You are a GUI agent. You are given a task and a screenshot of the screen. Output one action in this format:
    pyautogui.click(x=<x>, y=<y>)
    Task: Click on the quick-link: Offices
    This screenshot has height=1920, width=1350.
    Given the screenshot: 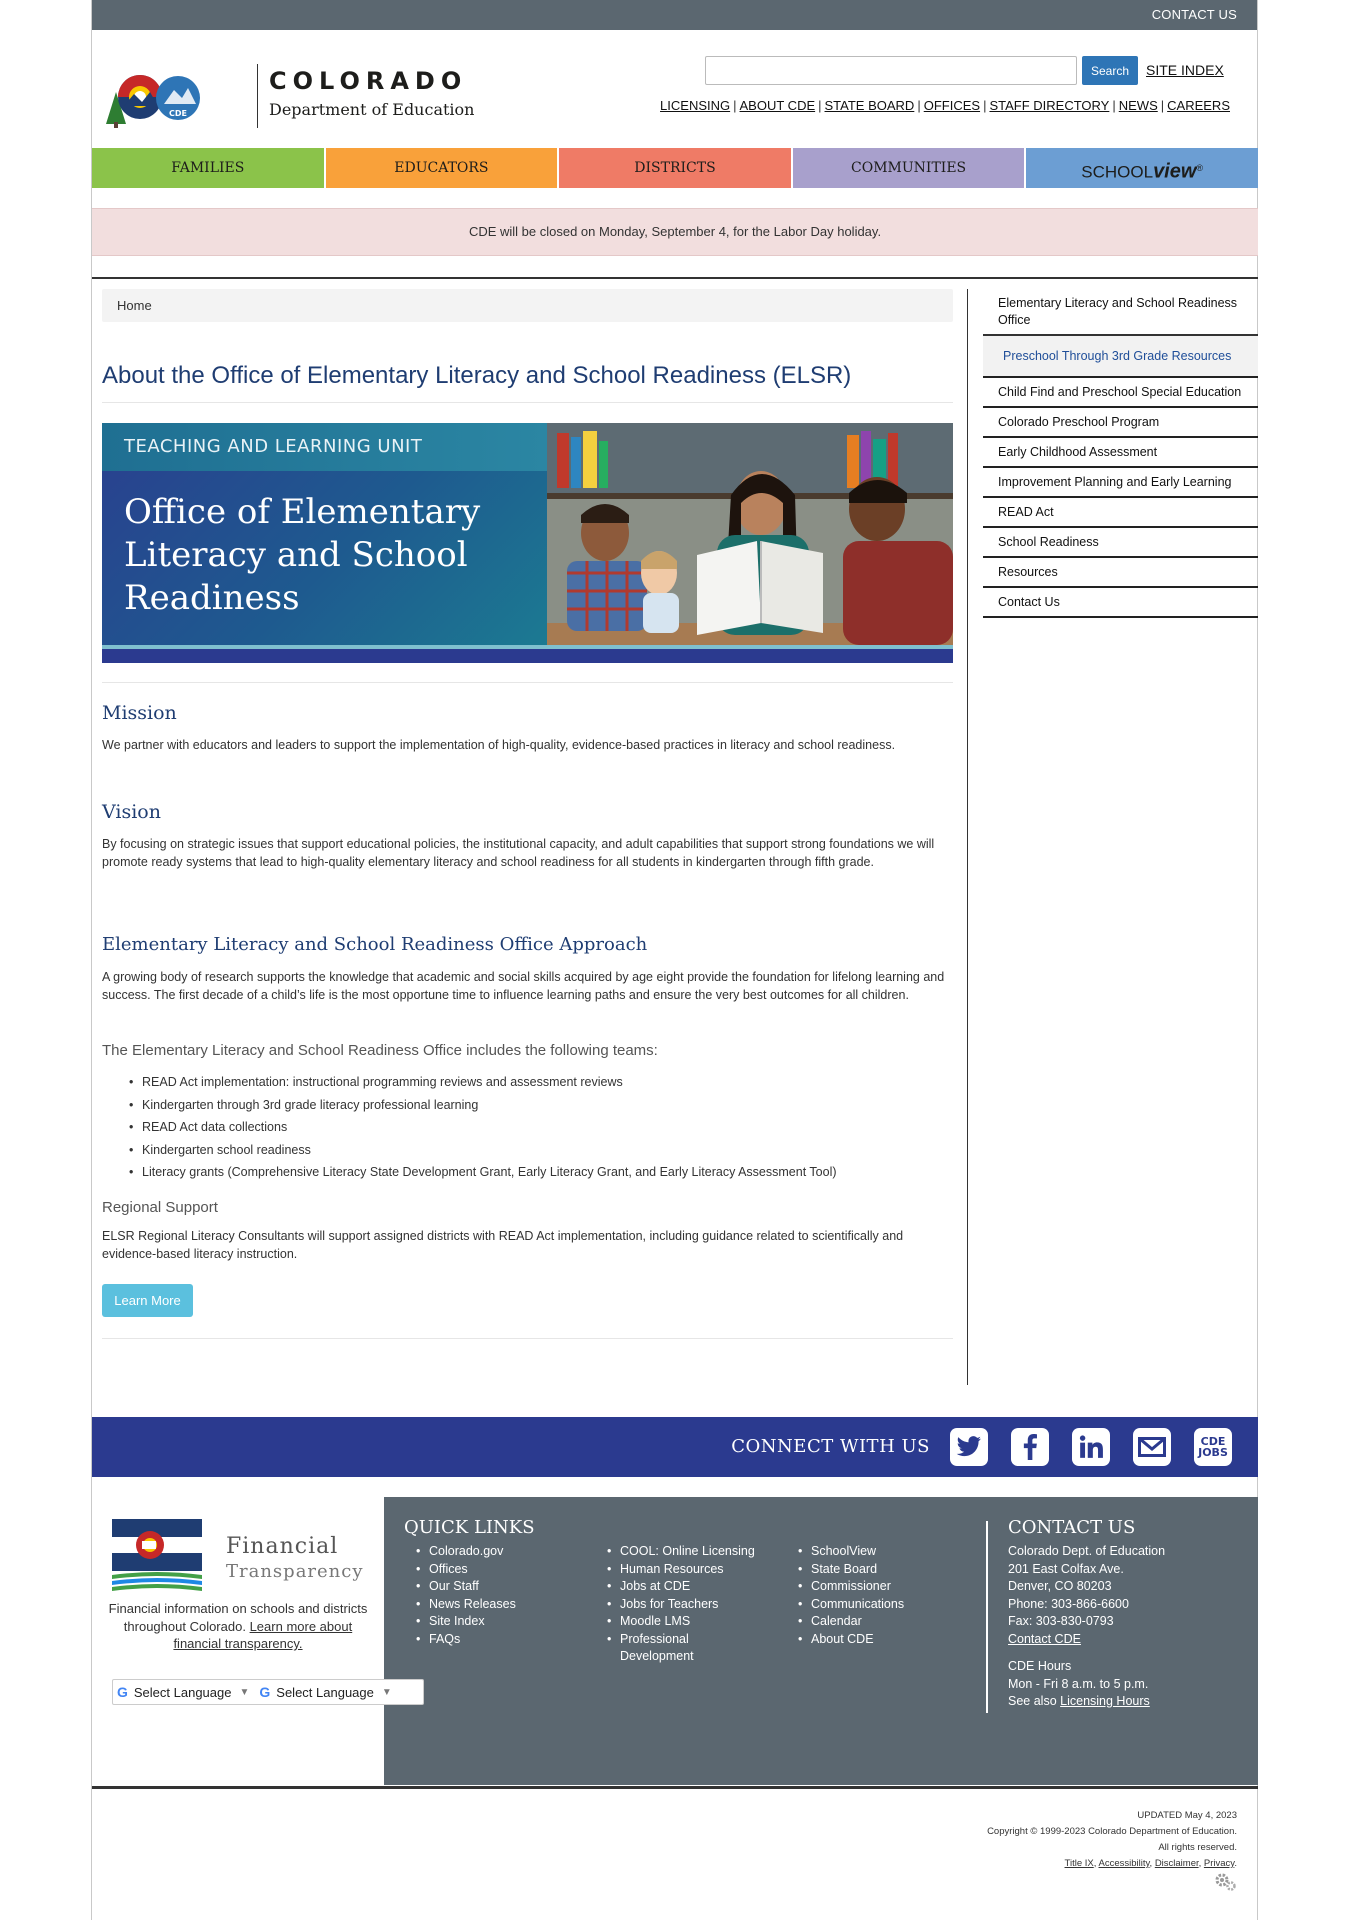 What is the action you would take?
    pyautogui.click(x=466, y=1570)
    